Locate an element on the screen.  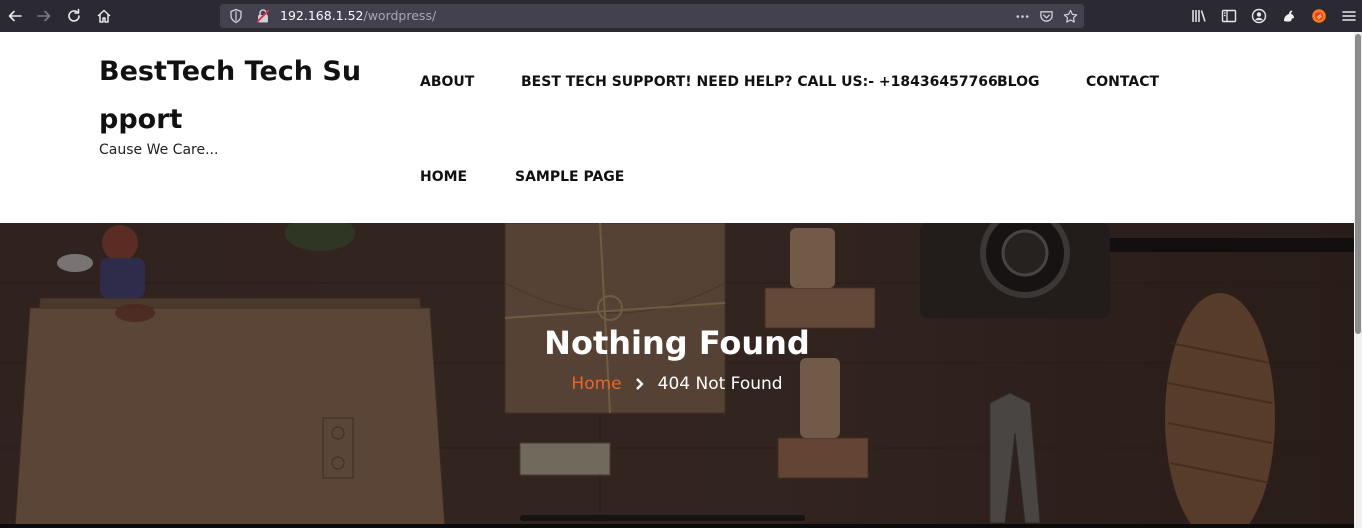
library-button is located at coordinates (1199, 16).